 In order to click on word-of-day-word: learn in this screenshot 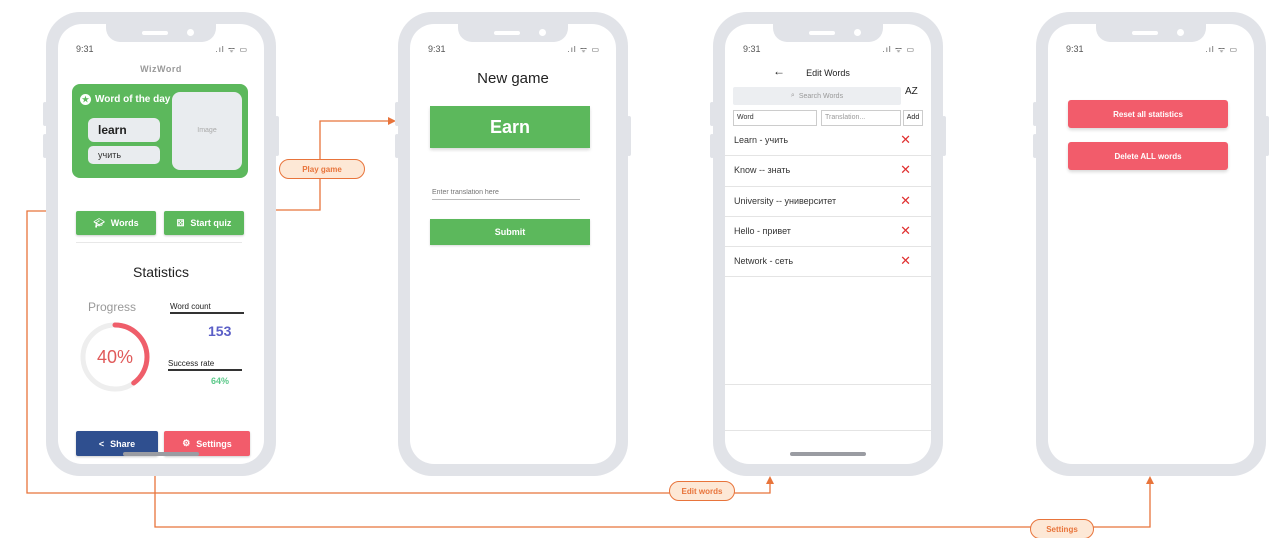, I will do `click(124, 130)`.